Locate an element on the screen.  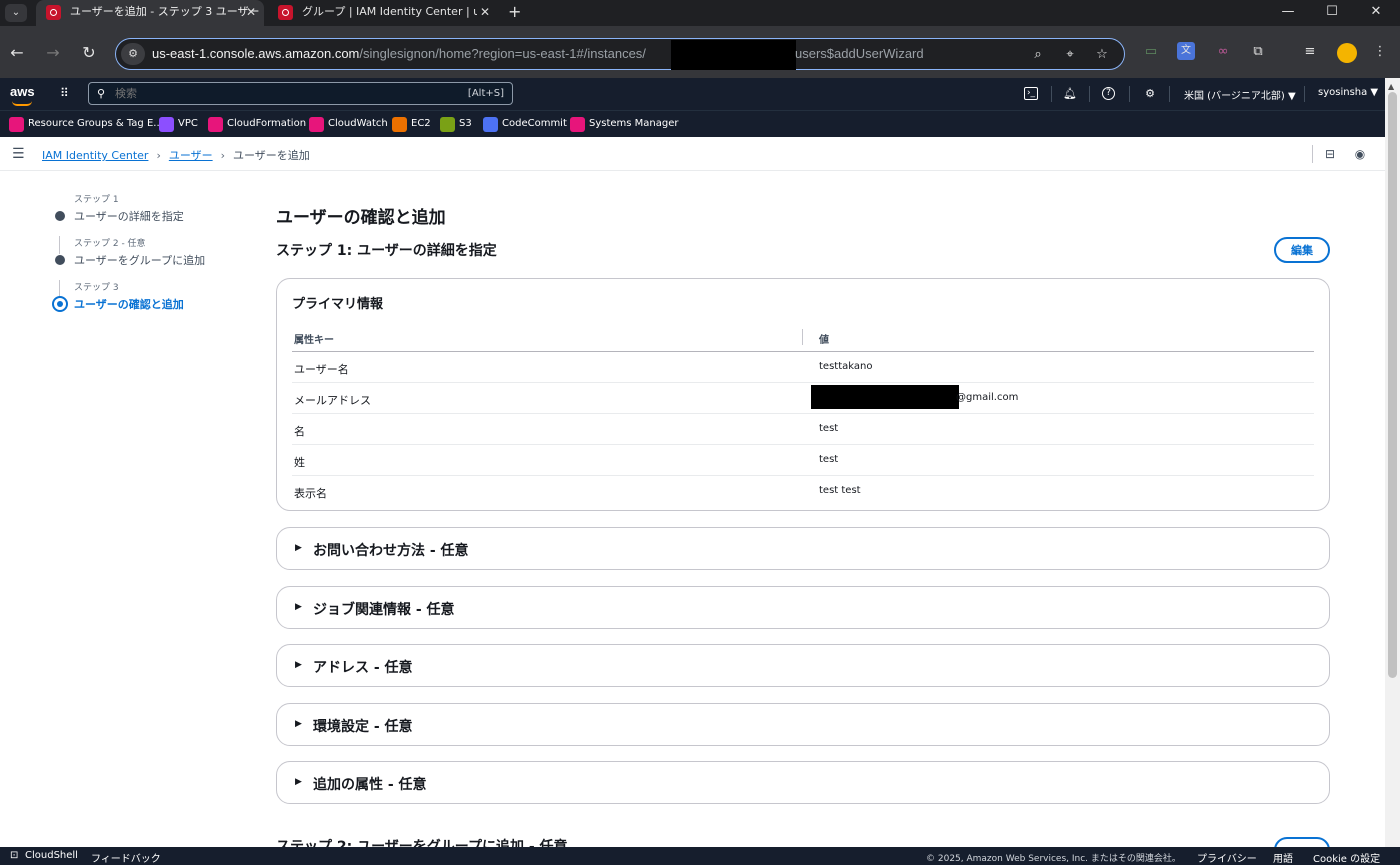
forward-arrow-icon: → is located at coordinates (53, 53).